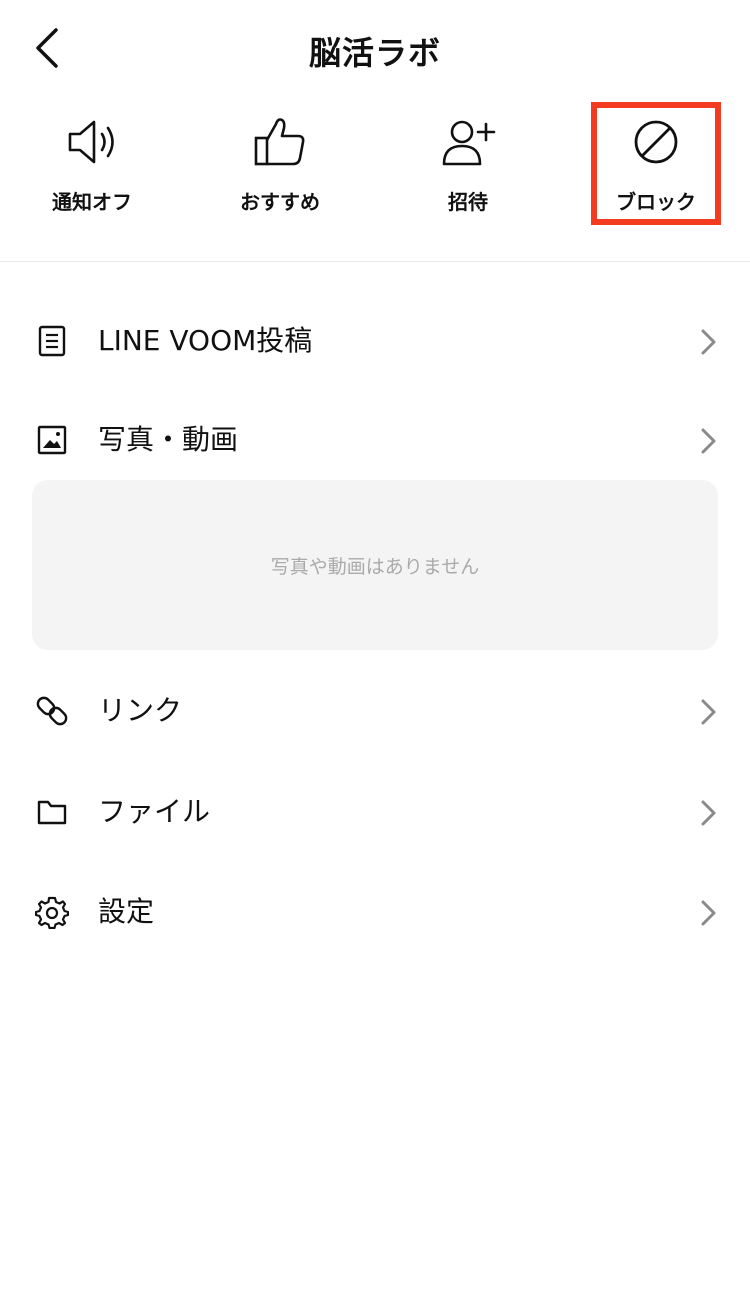 The height and width of the screenshot is (1298, 750). What do you see at coordinates (280, 142) in the screenshot?
I see `thumbs-up-icon` at bounding box center [280, 142].